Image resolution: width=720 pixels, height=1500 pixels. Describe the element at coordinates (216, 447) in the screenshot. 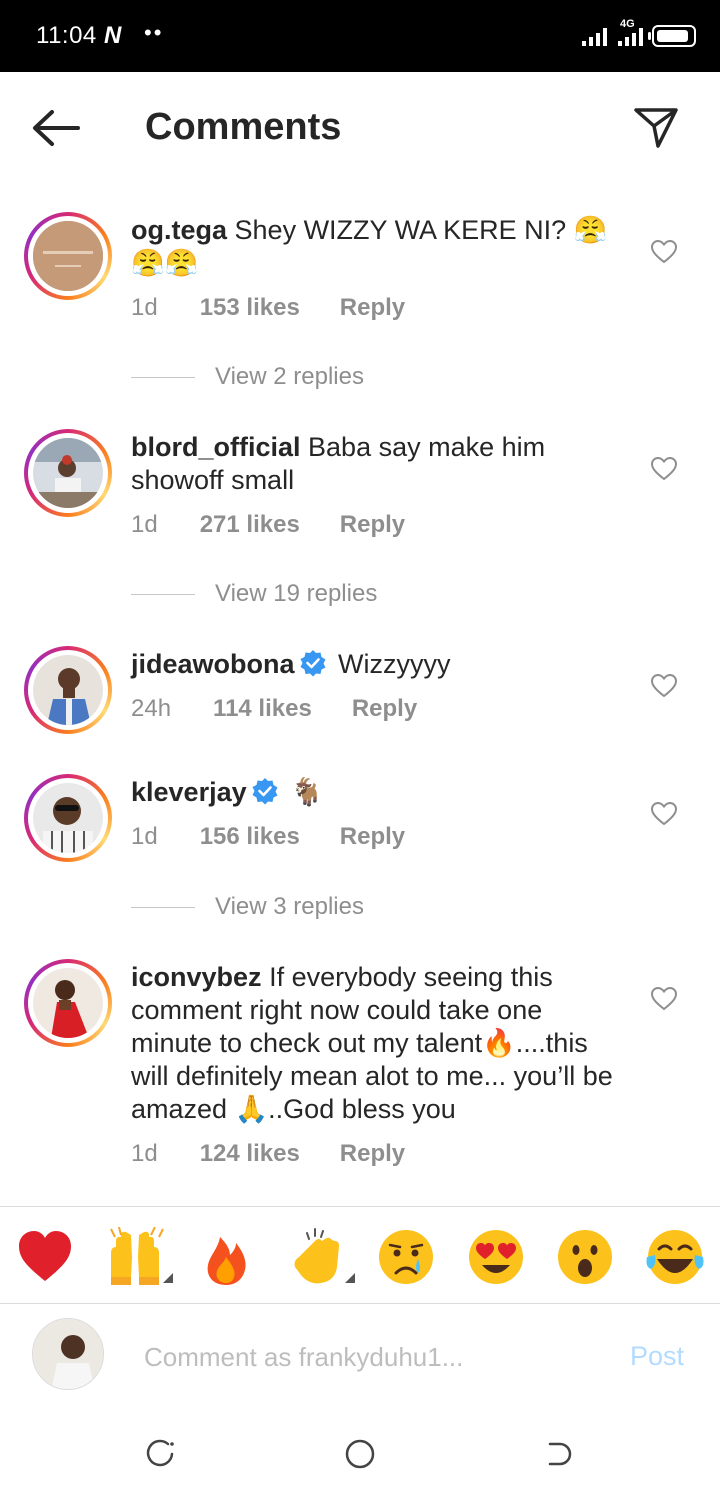

I see `comment-username: blord_official` at that location.